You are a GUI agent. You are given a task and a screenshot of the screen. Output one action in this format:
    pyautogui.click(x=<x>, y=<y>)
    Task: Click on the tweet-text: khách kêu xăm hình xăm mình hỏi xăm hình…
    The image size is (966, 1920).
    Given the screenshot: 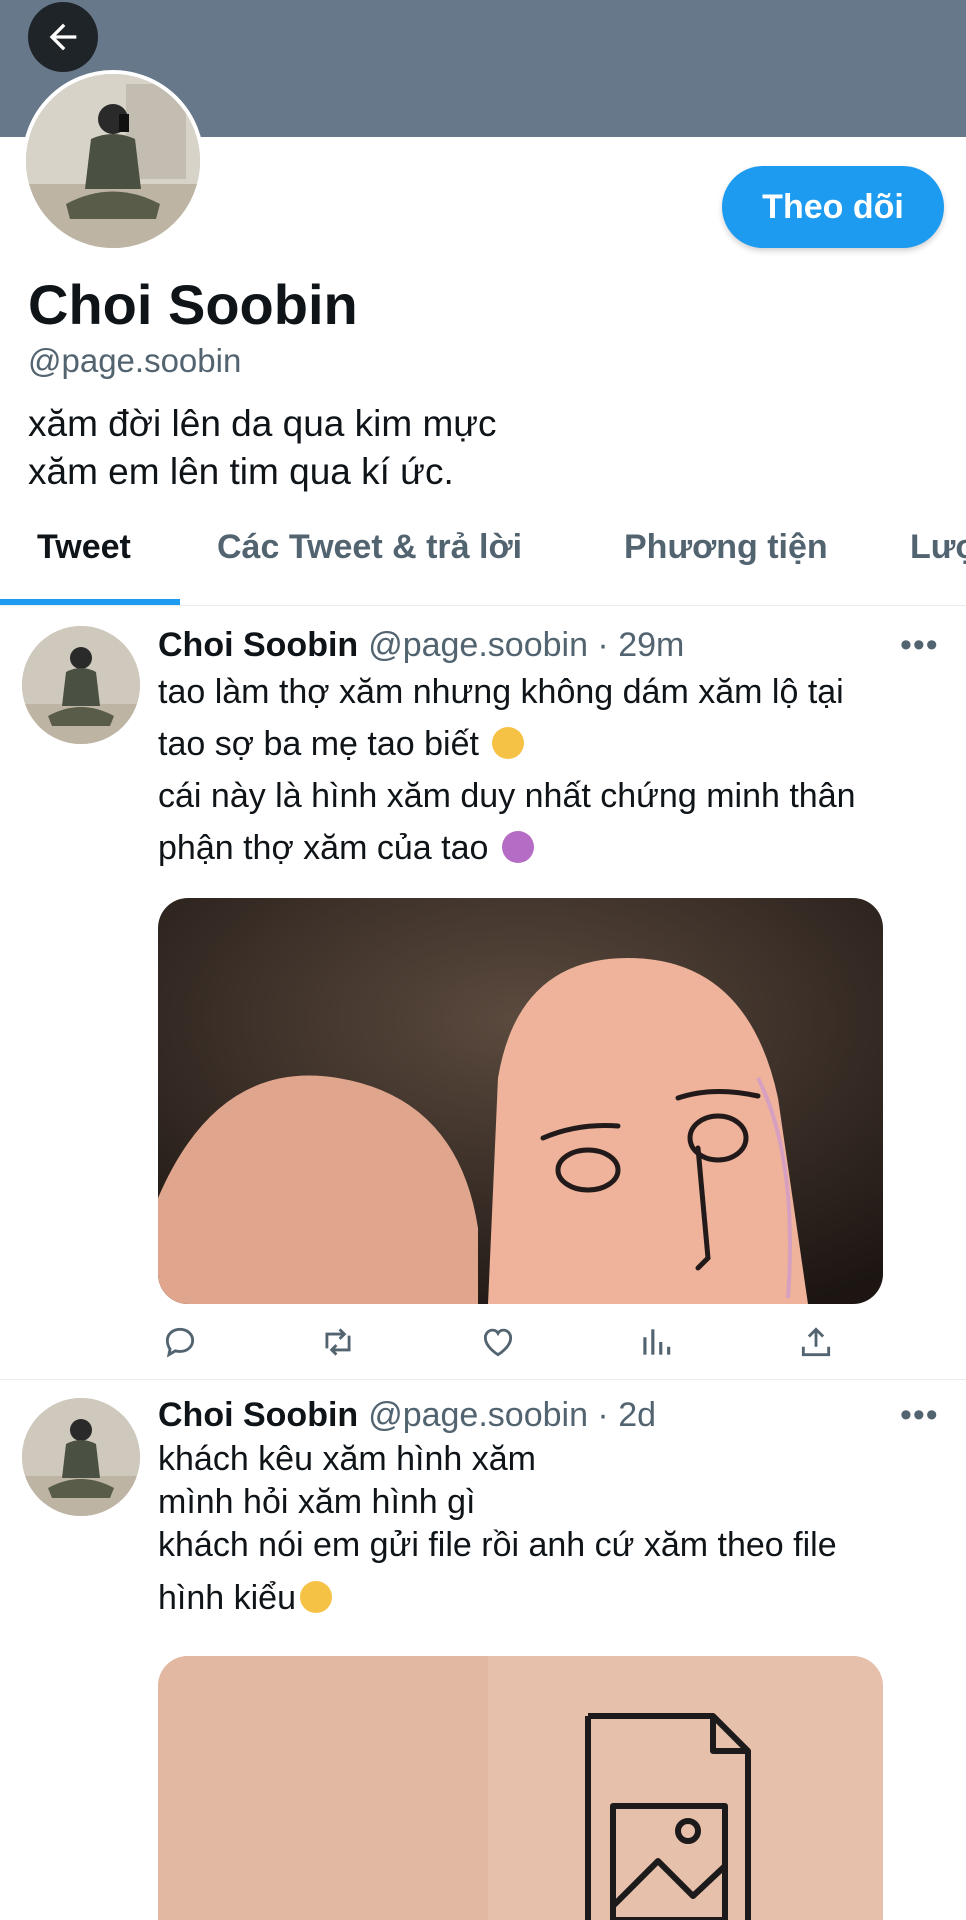 What is the action you would take?
    pyautogui.click(x=548, y=1529)
    